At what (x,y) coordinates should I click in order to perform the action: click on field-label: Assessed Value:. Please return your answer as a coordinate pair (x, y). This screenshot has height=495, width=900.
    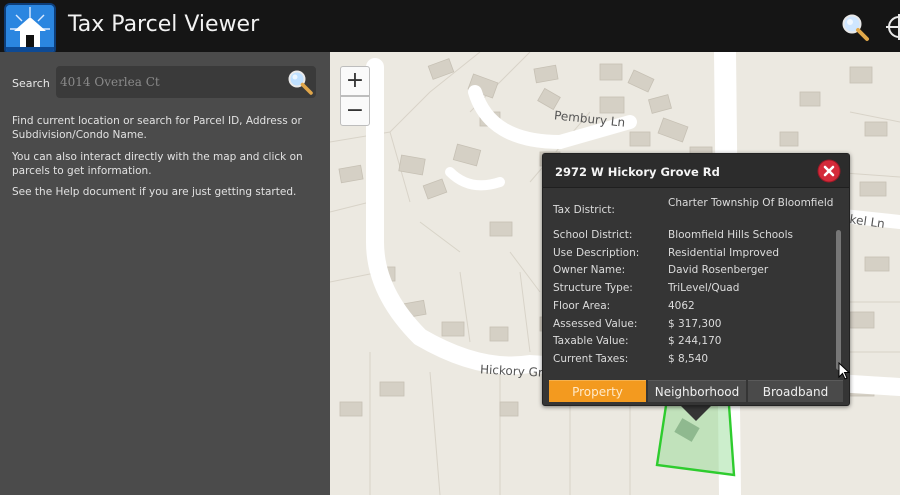
    Looking at the image, I should click on (595, 324).